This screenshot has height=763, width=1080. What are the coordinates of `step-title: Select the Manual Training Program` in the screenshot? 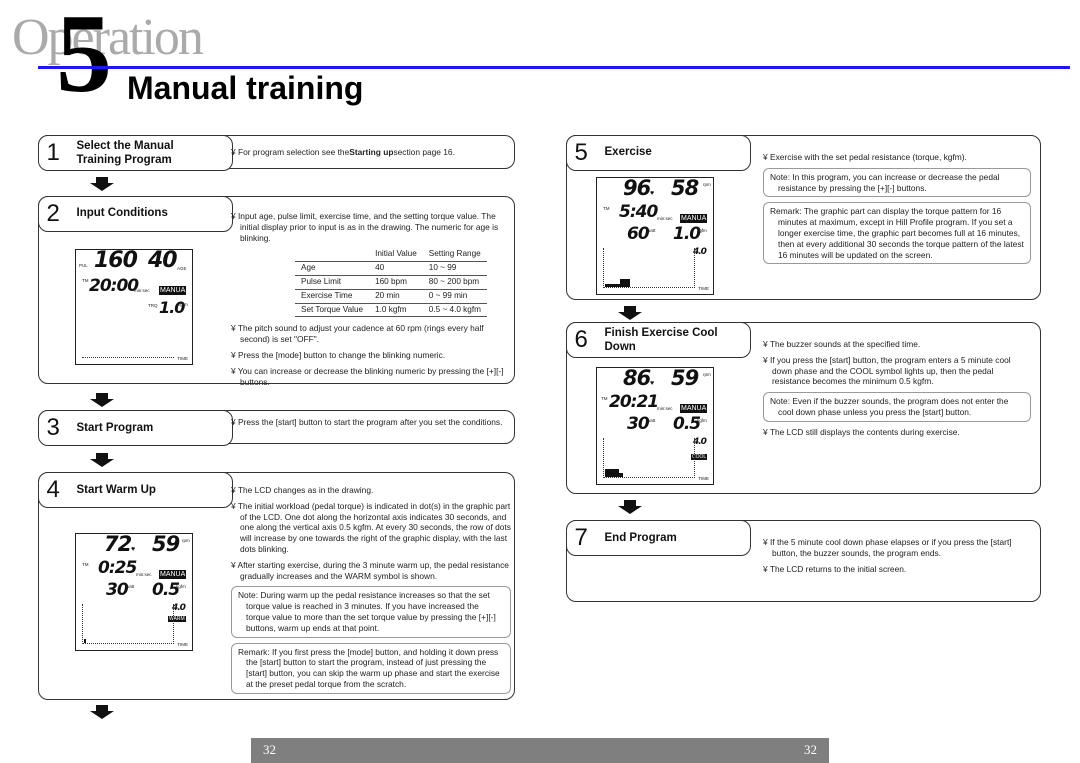 It's located at (125, 152).